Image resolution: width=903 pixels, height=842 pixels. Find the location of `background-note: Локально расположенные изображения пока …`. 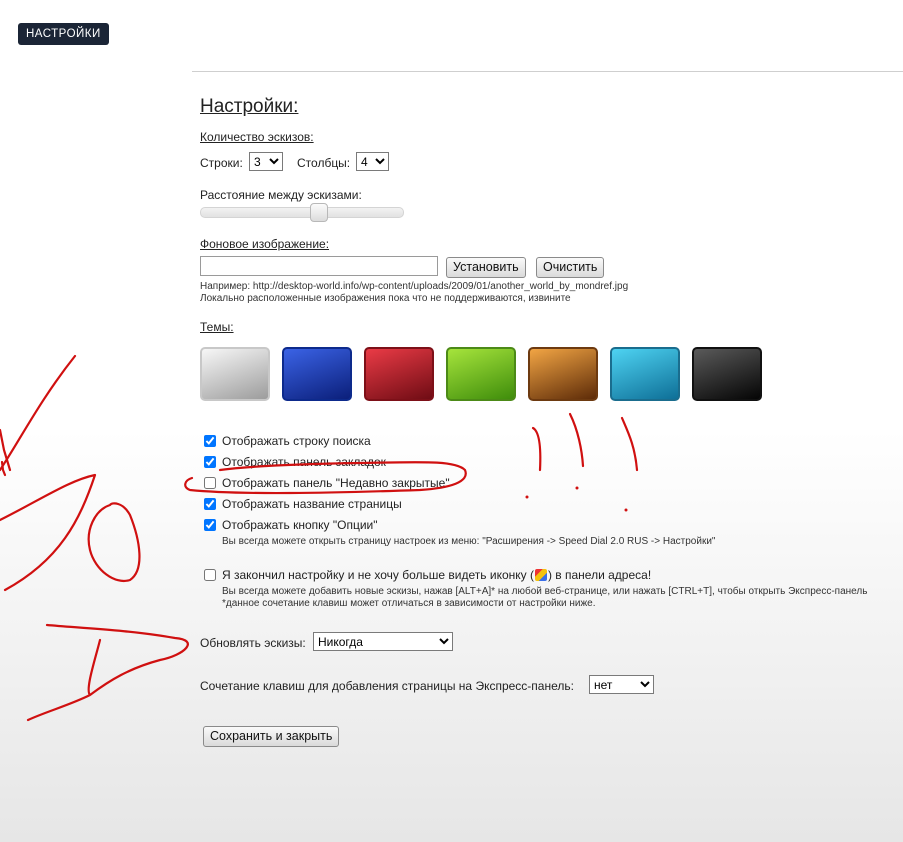

background-note: Локально расположенные изображения пока … is located at coordinates (385, 298).